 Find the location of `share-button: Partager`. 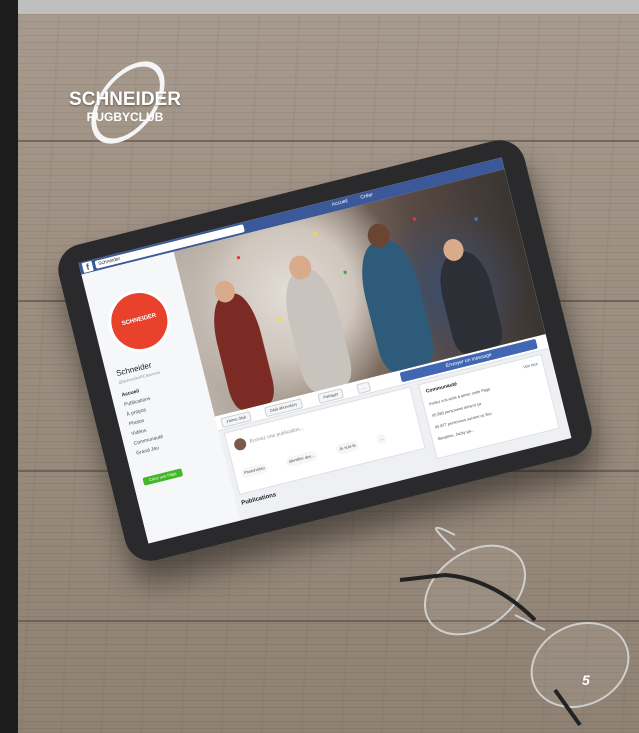

share-button: Partager is located at coordinates (331, 396).